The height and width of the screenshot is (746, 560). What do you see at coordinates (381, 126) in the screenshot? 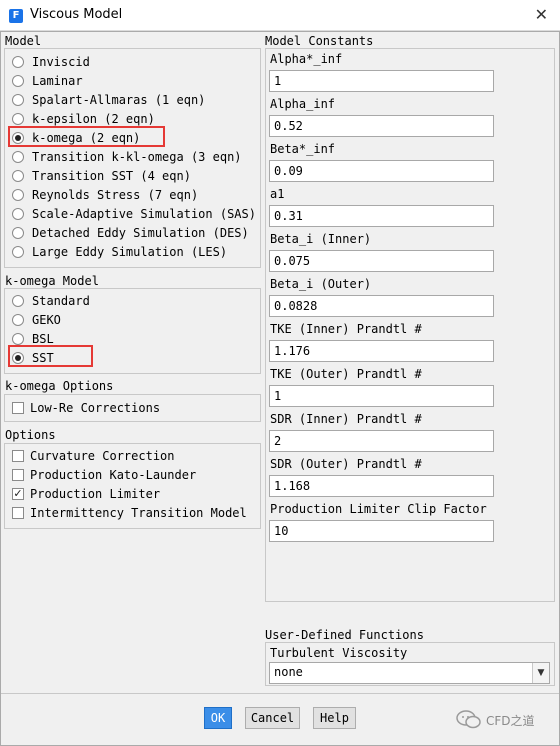
I see `alpha-inf-input: 0.52` at bounding box center [381, 126].